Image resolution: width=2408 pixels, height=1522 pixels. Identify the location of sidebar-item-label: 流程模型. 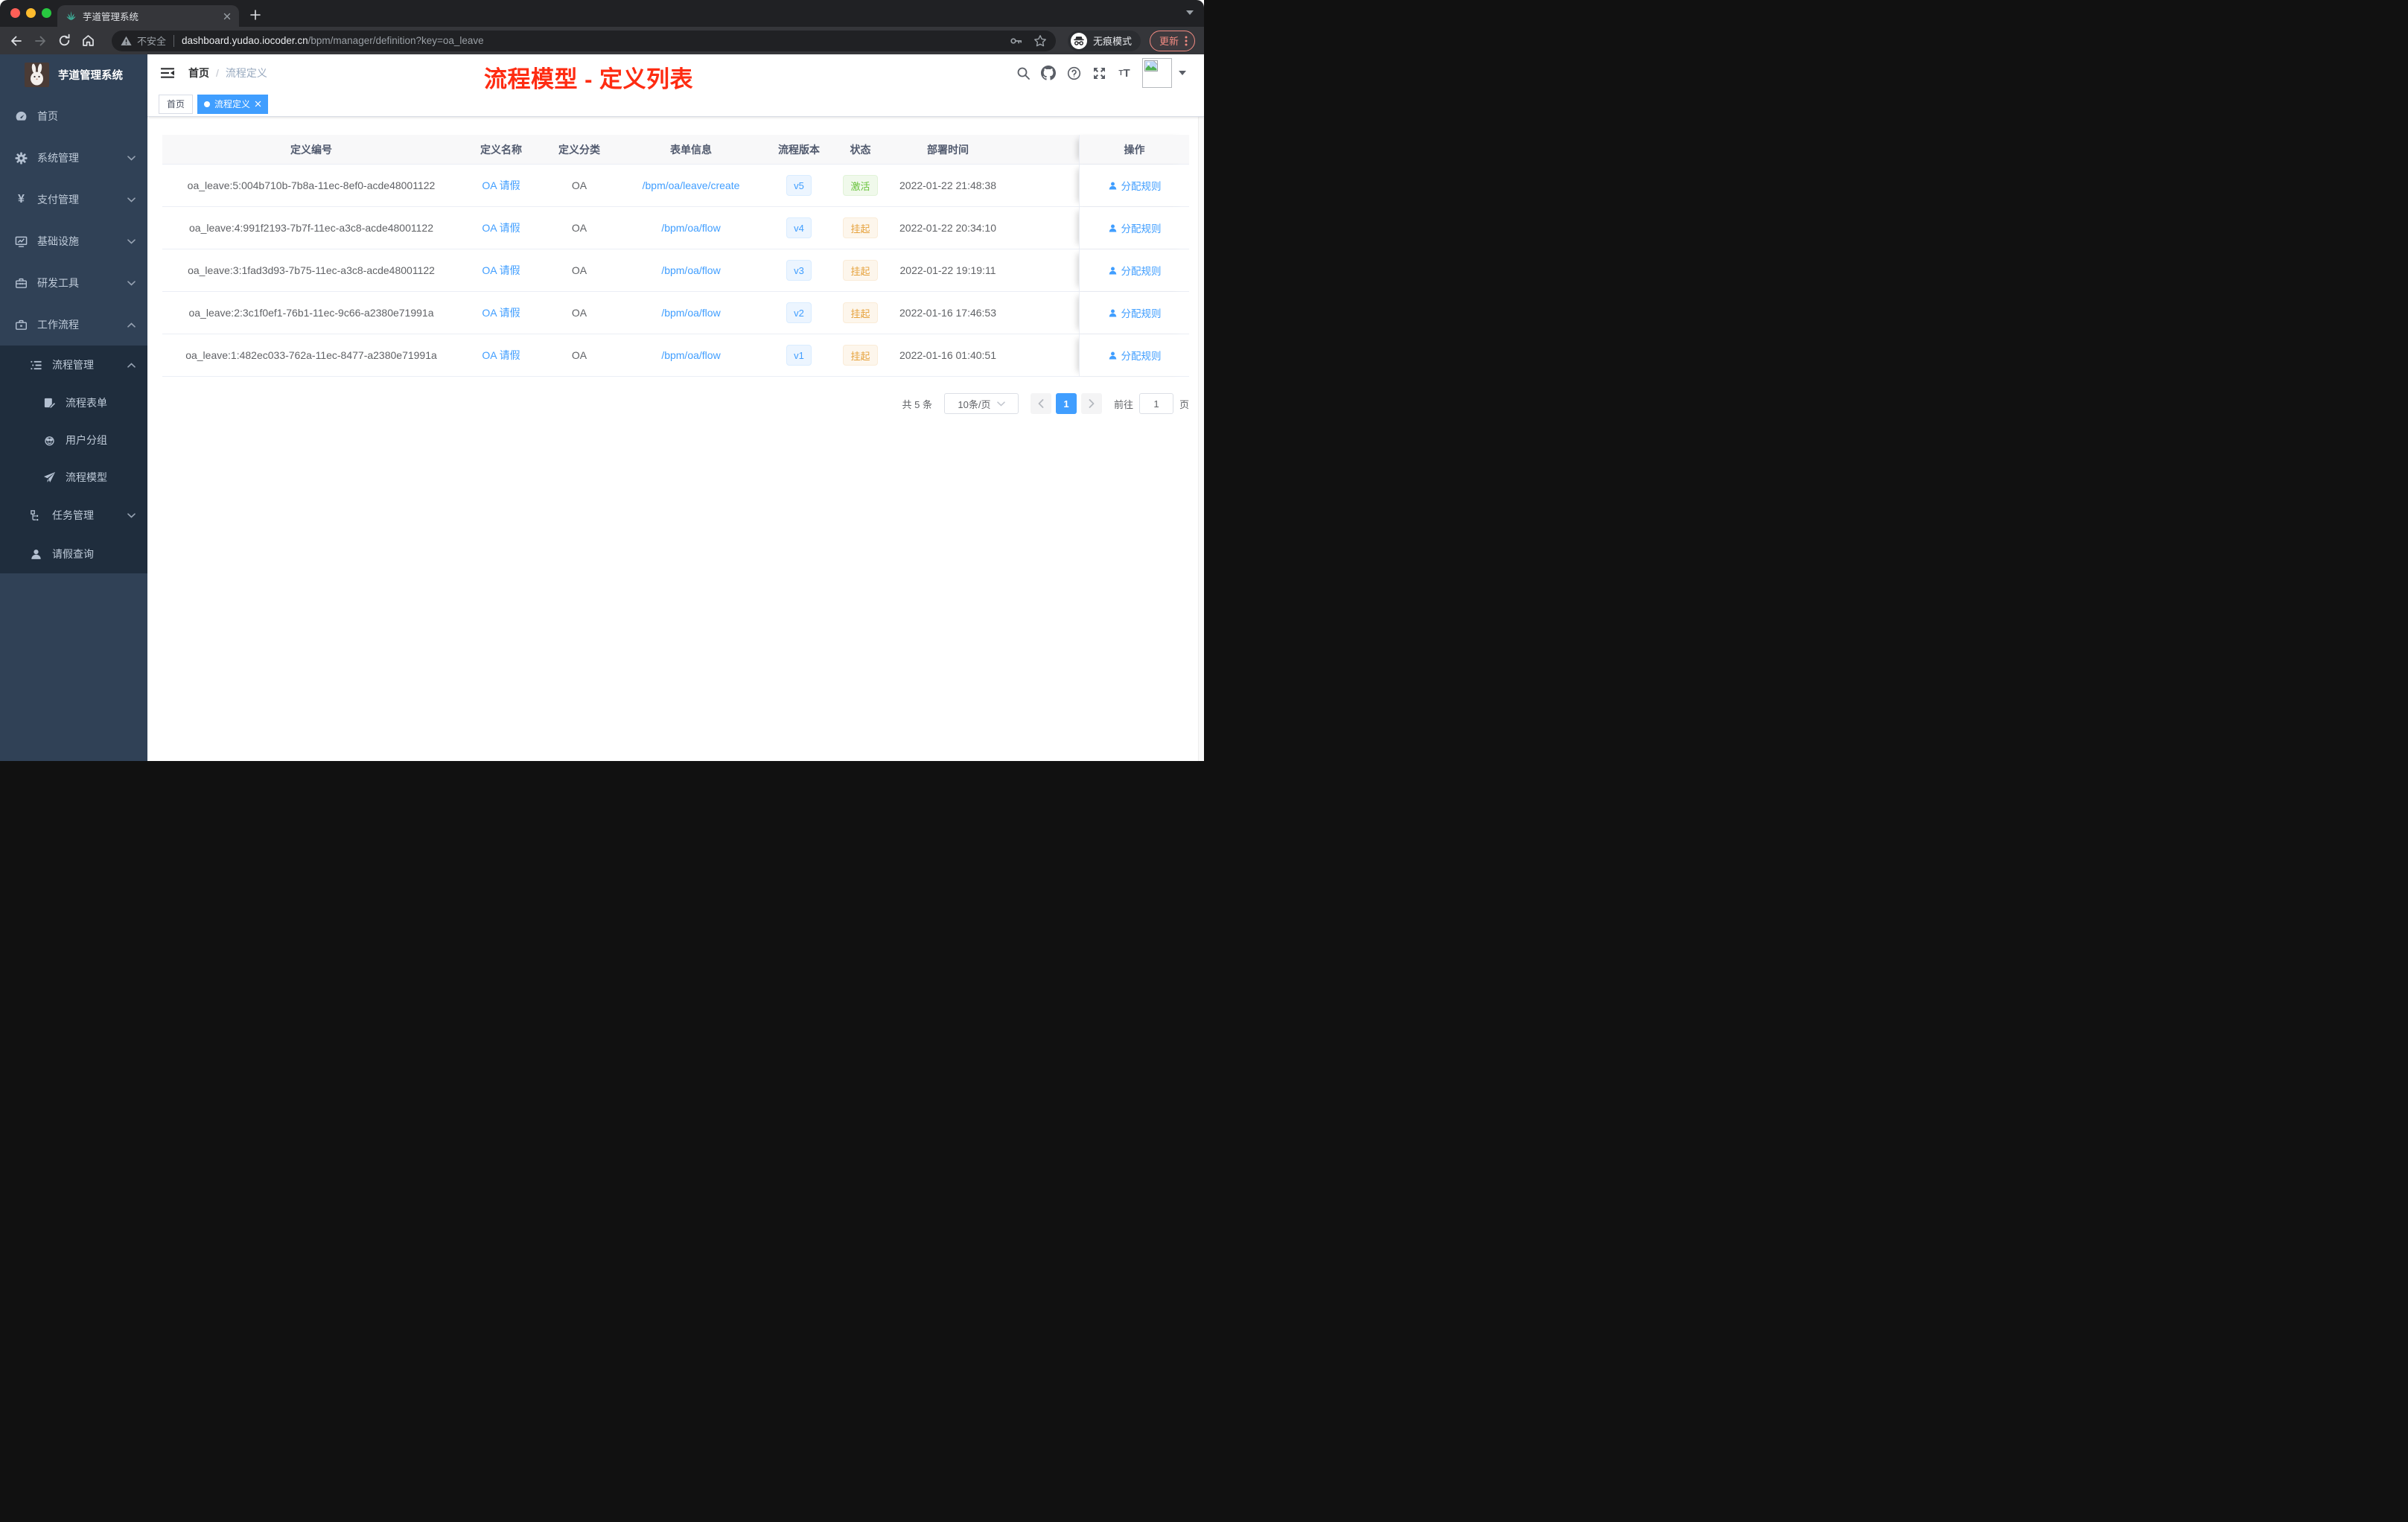
(86, 477).